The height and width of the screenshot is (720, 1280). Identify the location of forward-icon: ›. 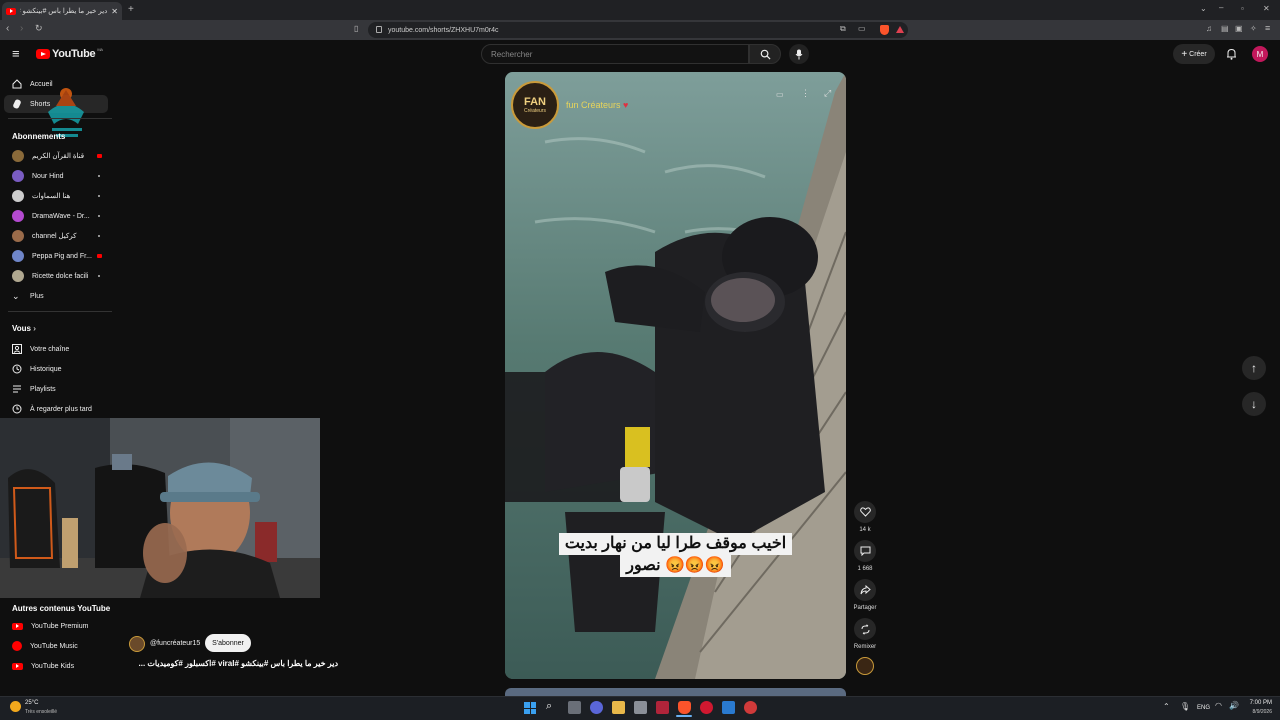
(21, 28).